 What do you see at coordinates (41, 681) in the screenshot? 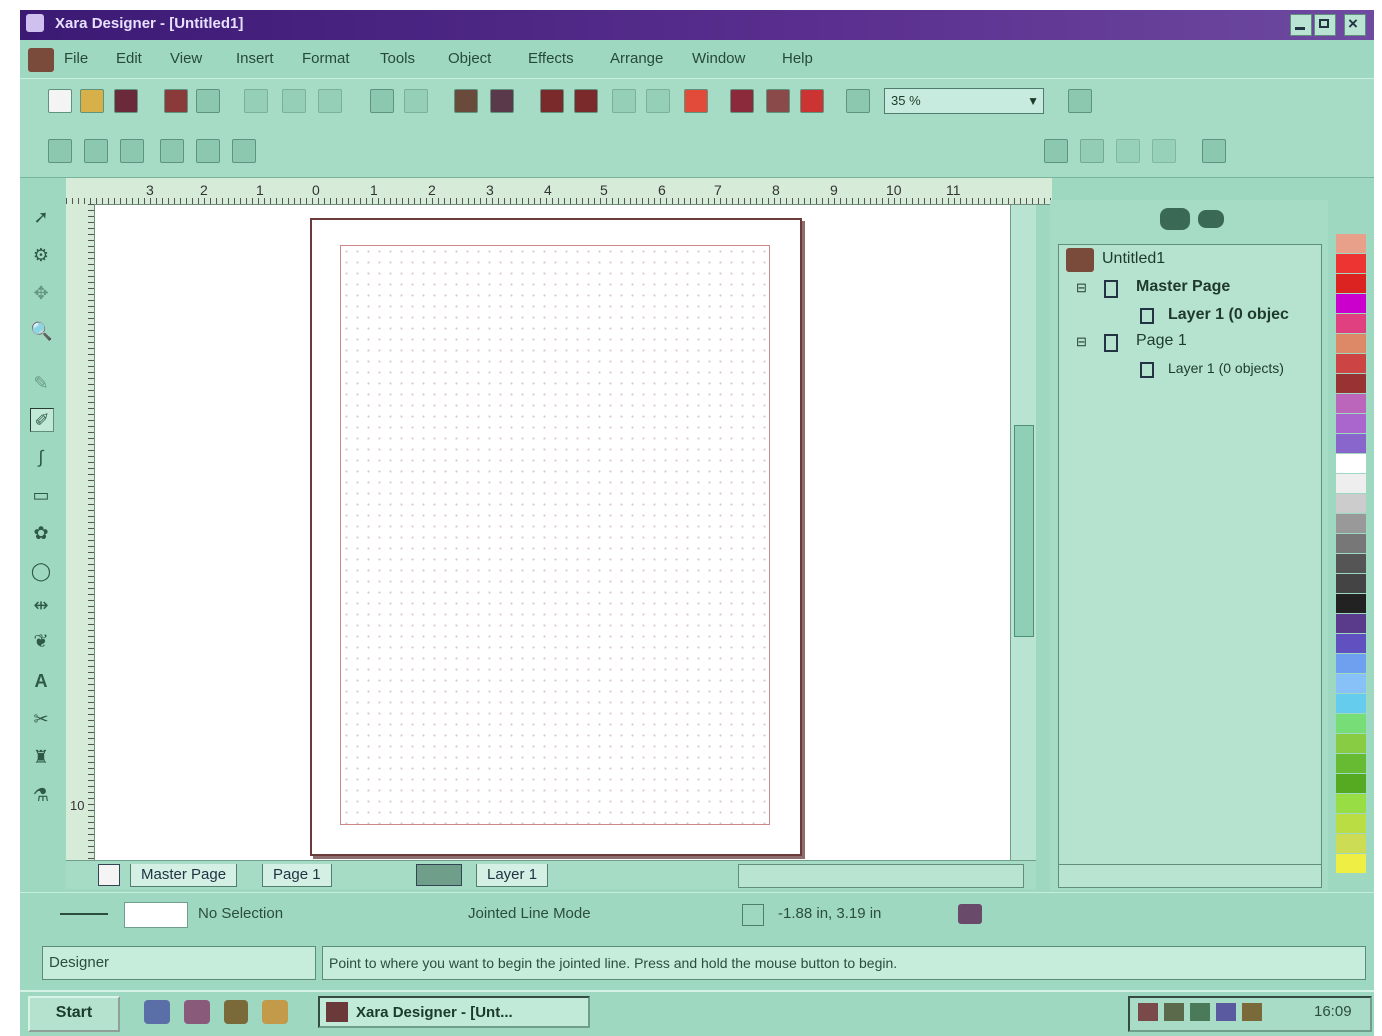
I see `text-tool-icon: A` at bounding box center [41, 681].